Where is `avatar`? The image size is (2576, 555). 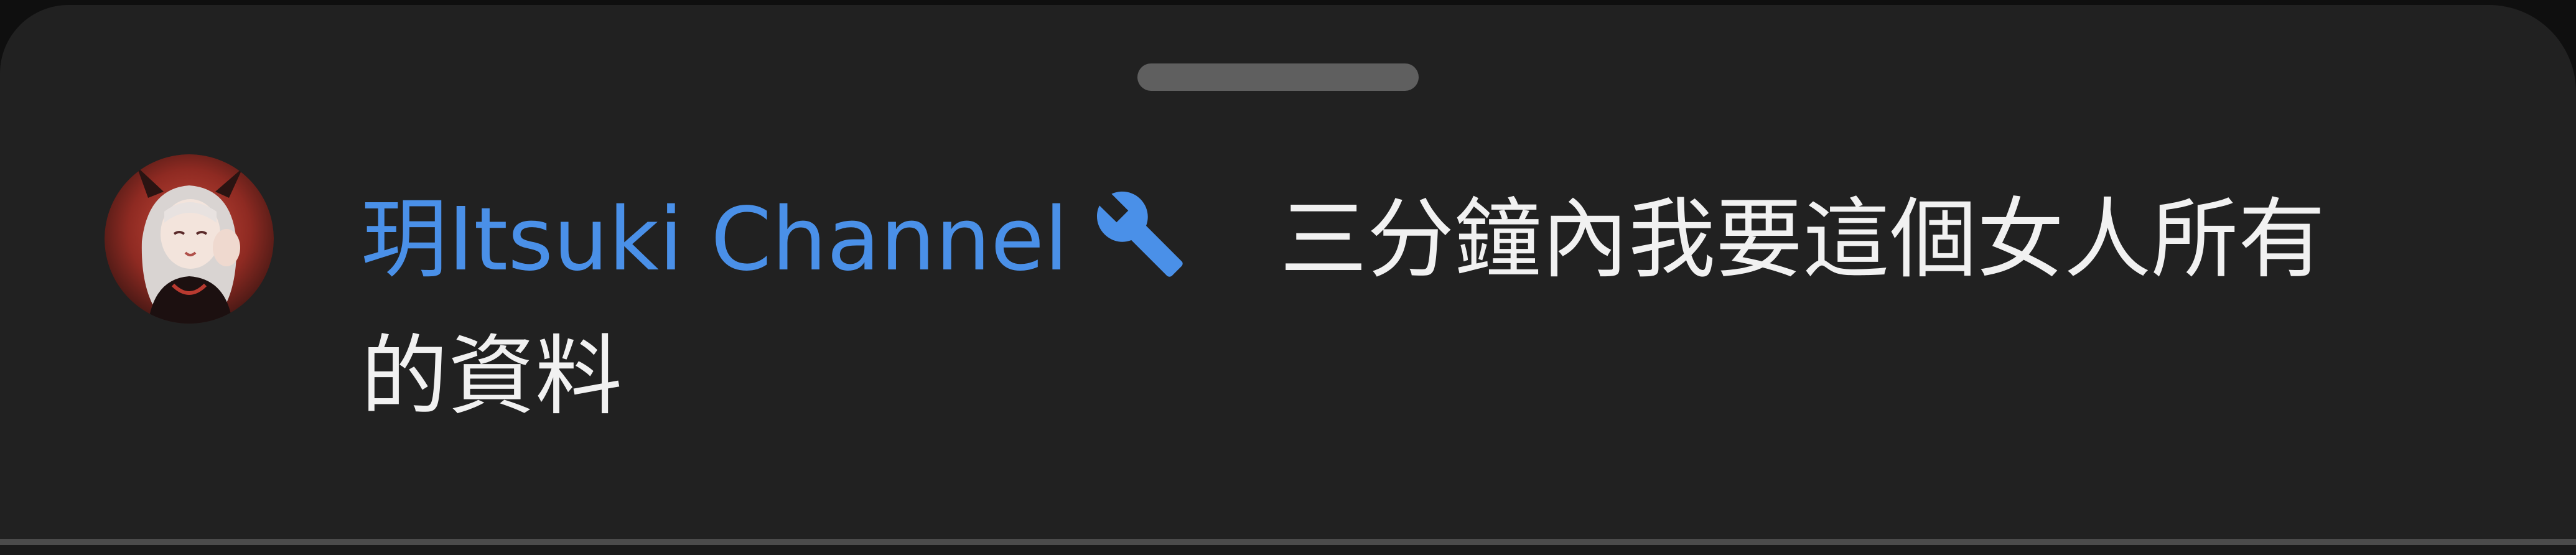
avatar is located at coordinates (189, 239).